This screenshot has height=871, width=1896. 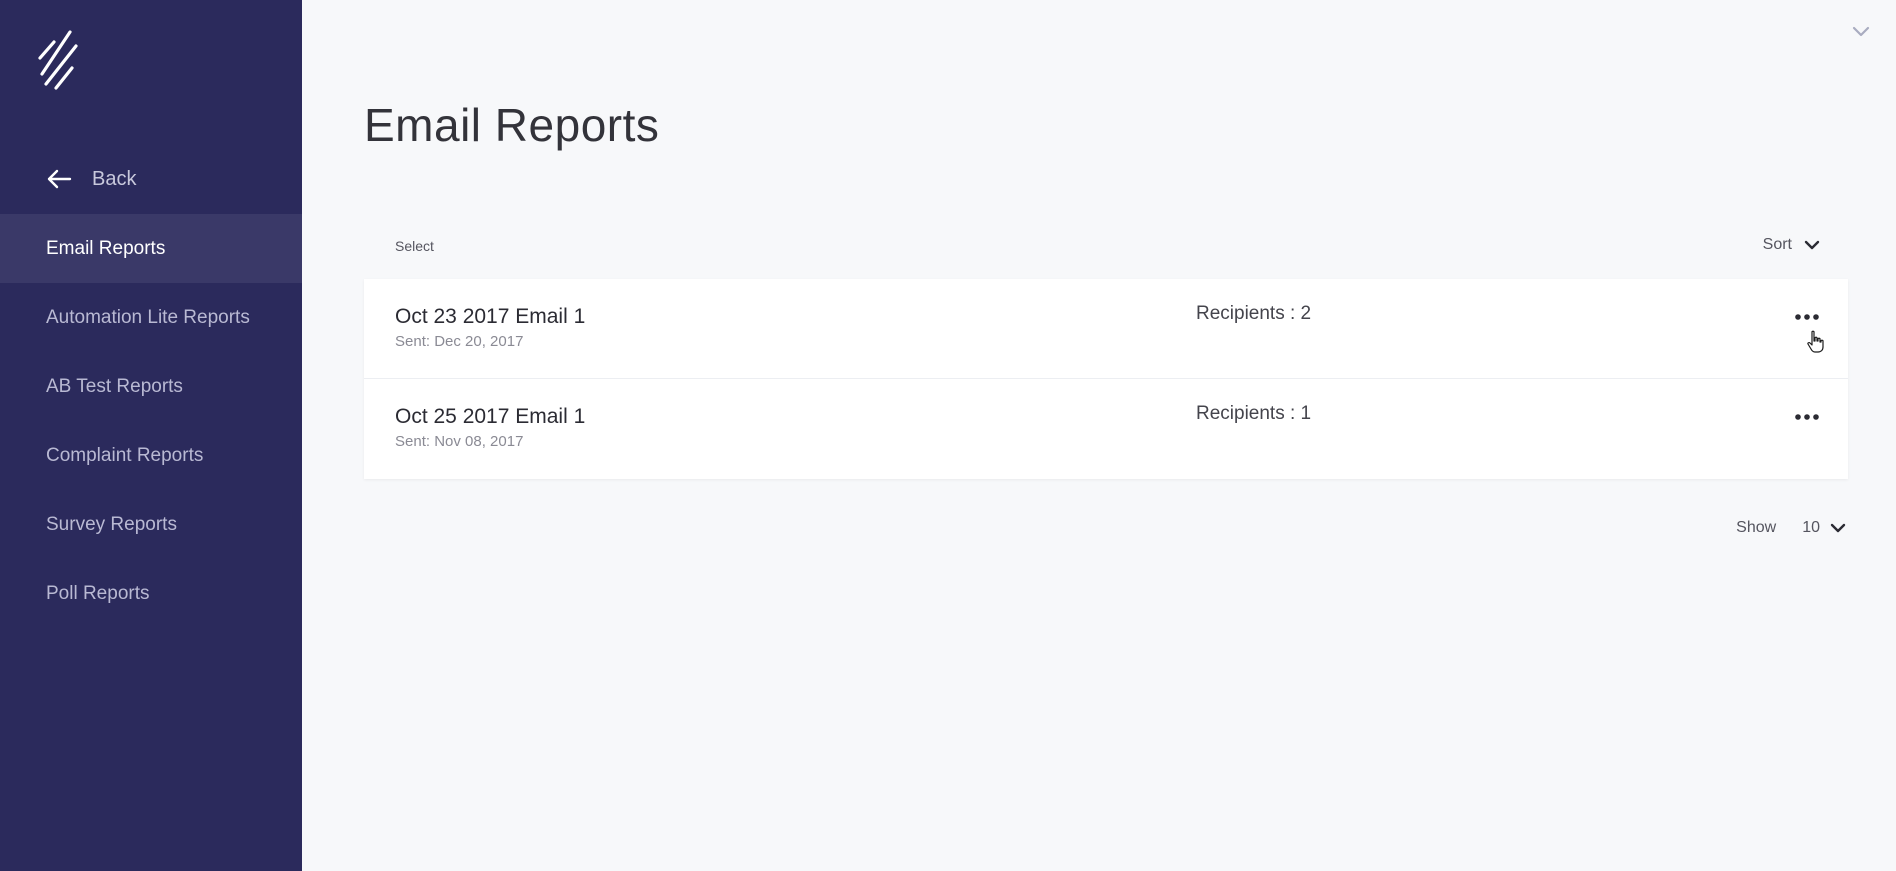 I want to click on report-title: Oct 25 2017 Email 1, so click(x=490, y=417).